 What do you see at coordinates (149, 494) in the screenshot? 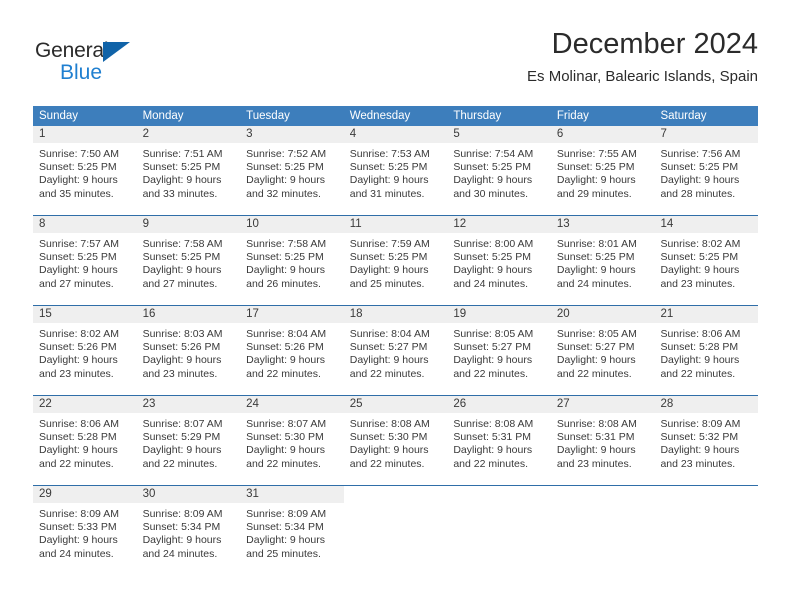
I see `day-number: 30` at bounding box center [149, 494].